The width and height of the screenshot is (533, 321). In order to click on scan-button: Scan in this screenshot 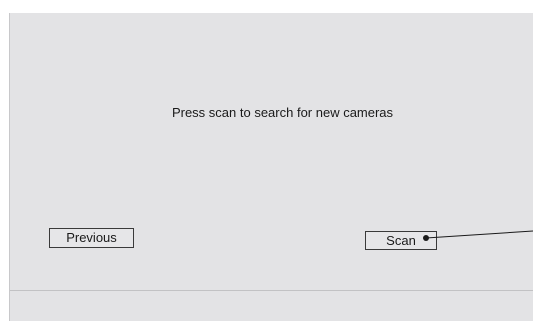, I will do `click(401, 240)`.